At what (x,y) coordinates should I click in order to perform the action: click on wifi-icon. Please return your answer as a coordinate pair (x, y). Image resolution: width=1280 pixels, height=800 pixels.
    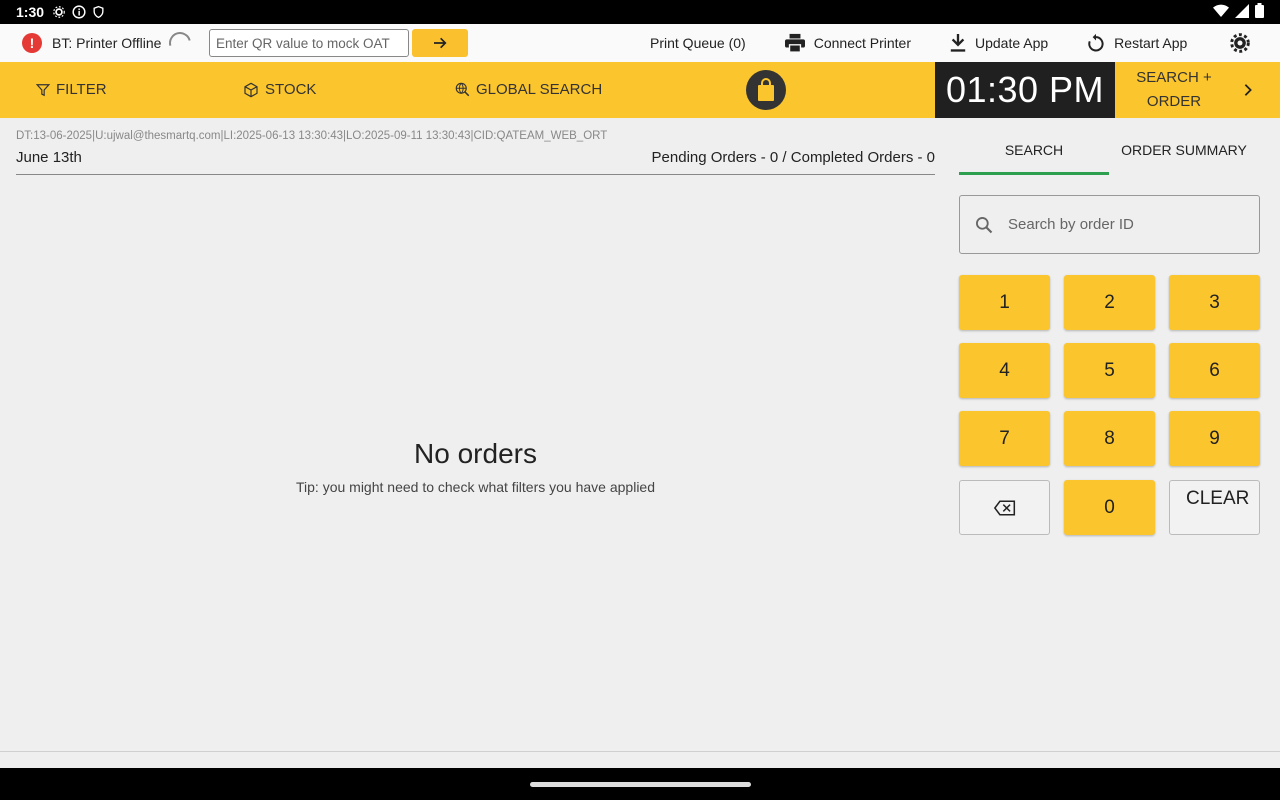
    Looking at the image, I should click on (1221, 12).